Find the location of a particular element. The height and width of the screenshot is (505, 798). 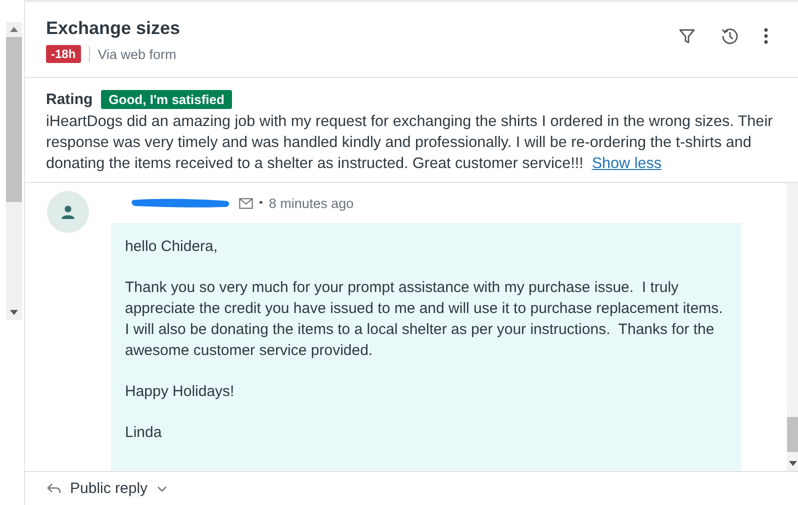

channel-label: Via web form is located at coordinates (137, 54).